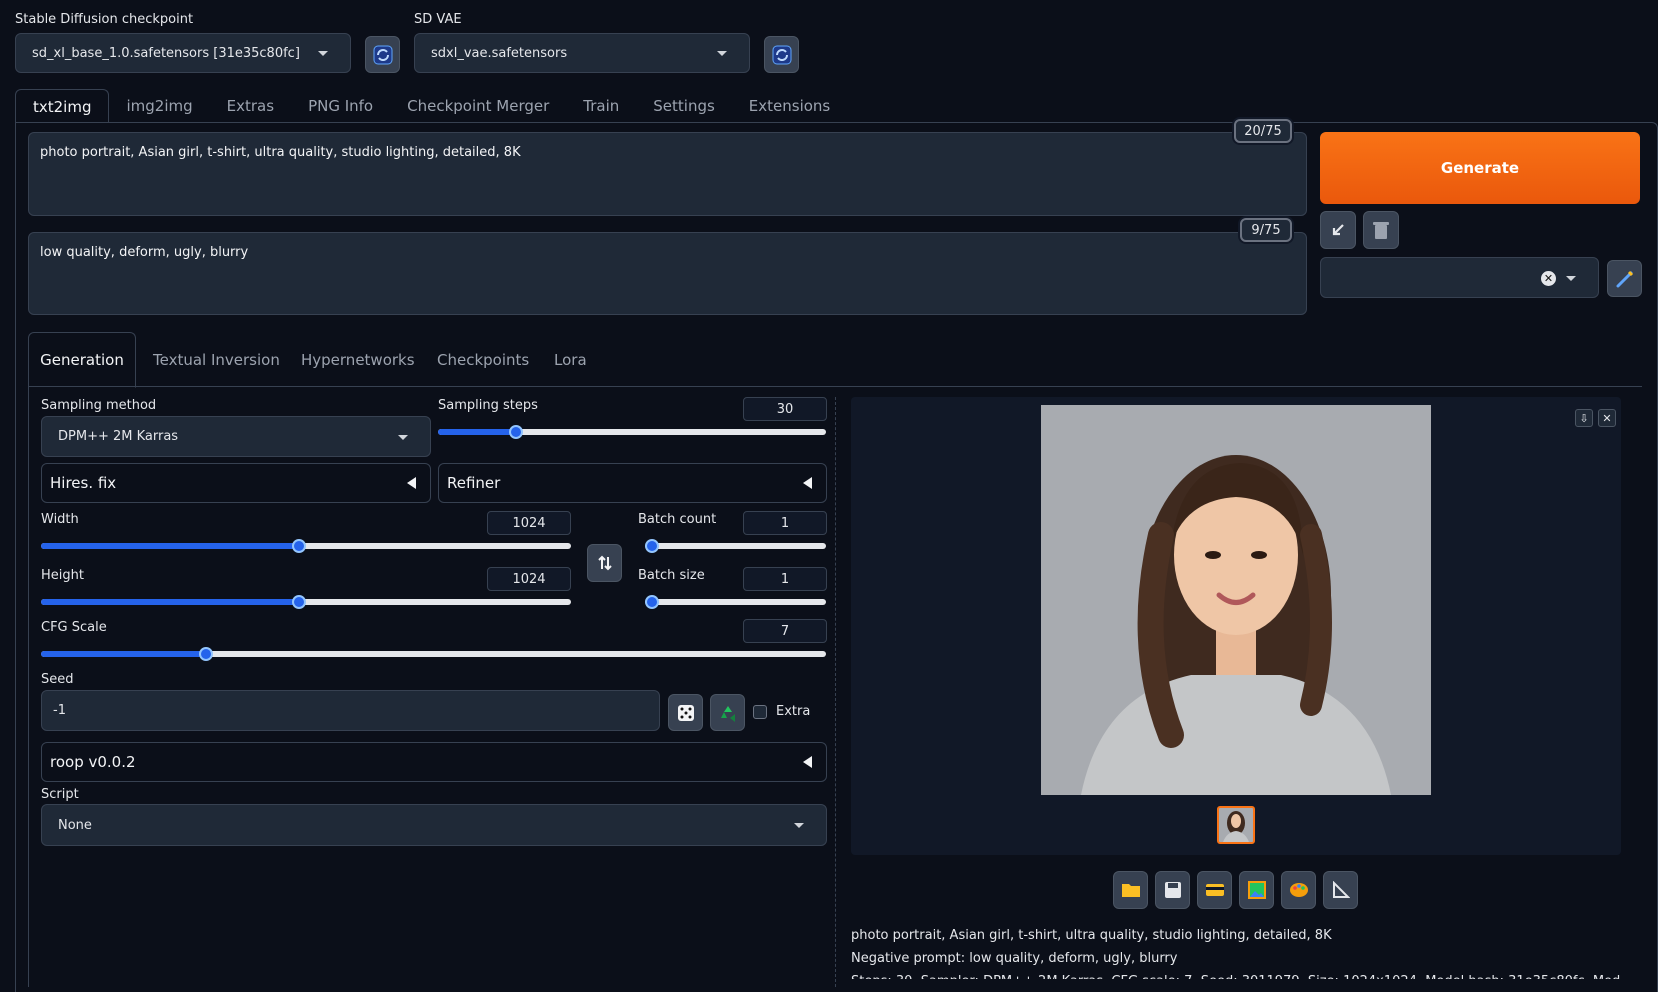 The width and height of the screenshot is (1658, 992). I want to click on triangle-ruler-icon, so click(1341, 889).